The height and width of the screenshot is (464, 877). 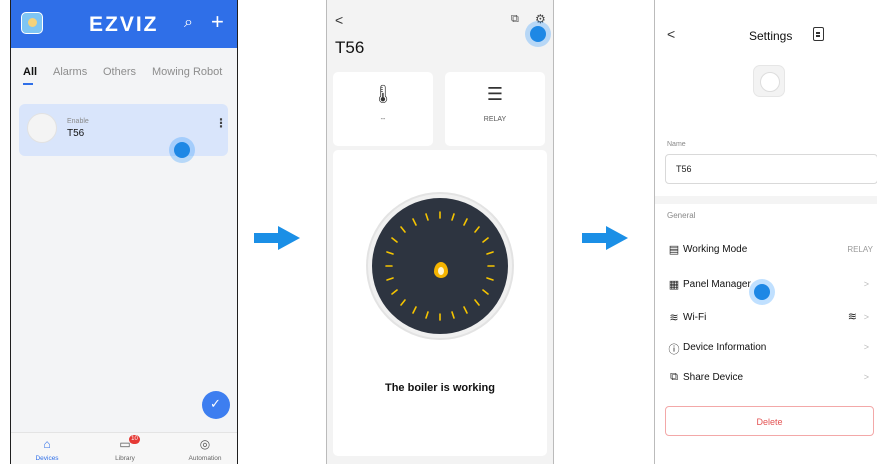 What do you see at coordinates (383, 94) in the screenshot?
I see `thermometer-icon: 🌡` at bounding box center [383, 94].